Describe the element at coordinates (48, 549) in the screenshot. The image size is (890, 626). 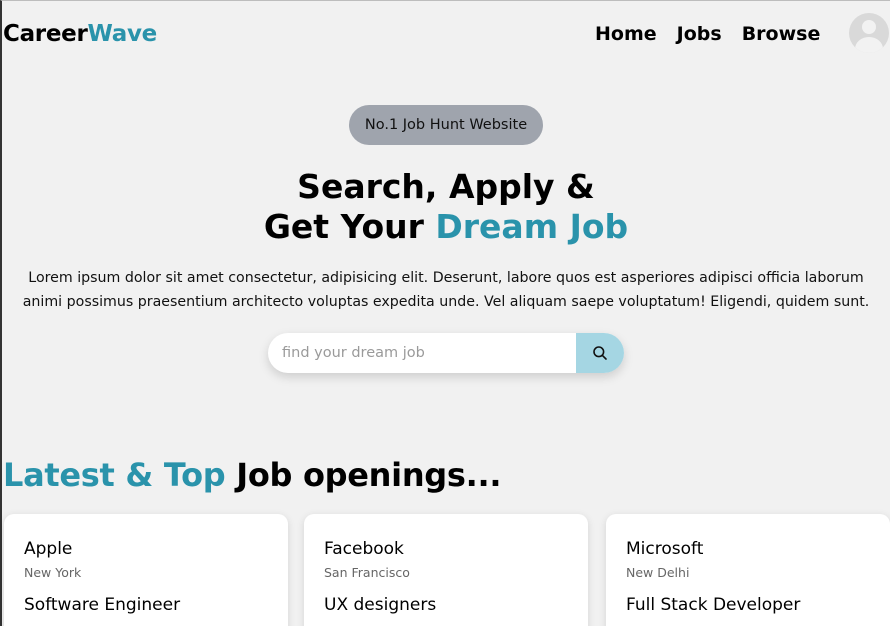
I see `job-company: Apple` at that location.